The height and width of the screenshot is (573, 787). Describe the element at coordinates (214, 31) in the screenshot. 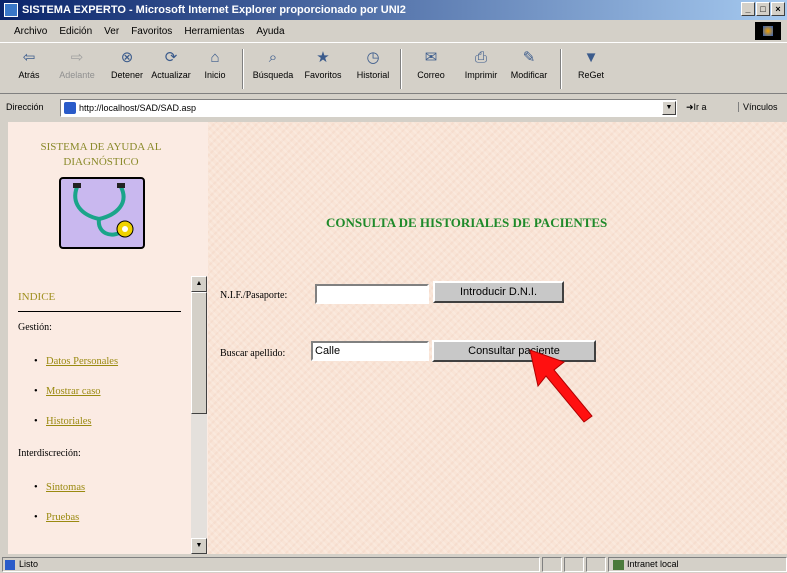

I see `menu-herramientas: Herramientas` at that location.